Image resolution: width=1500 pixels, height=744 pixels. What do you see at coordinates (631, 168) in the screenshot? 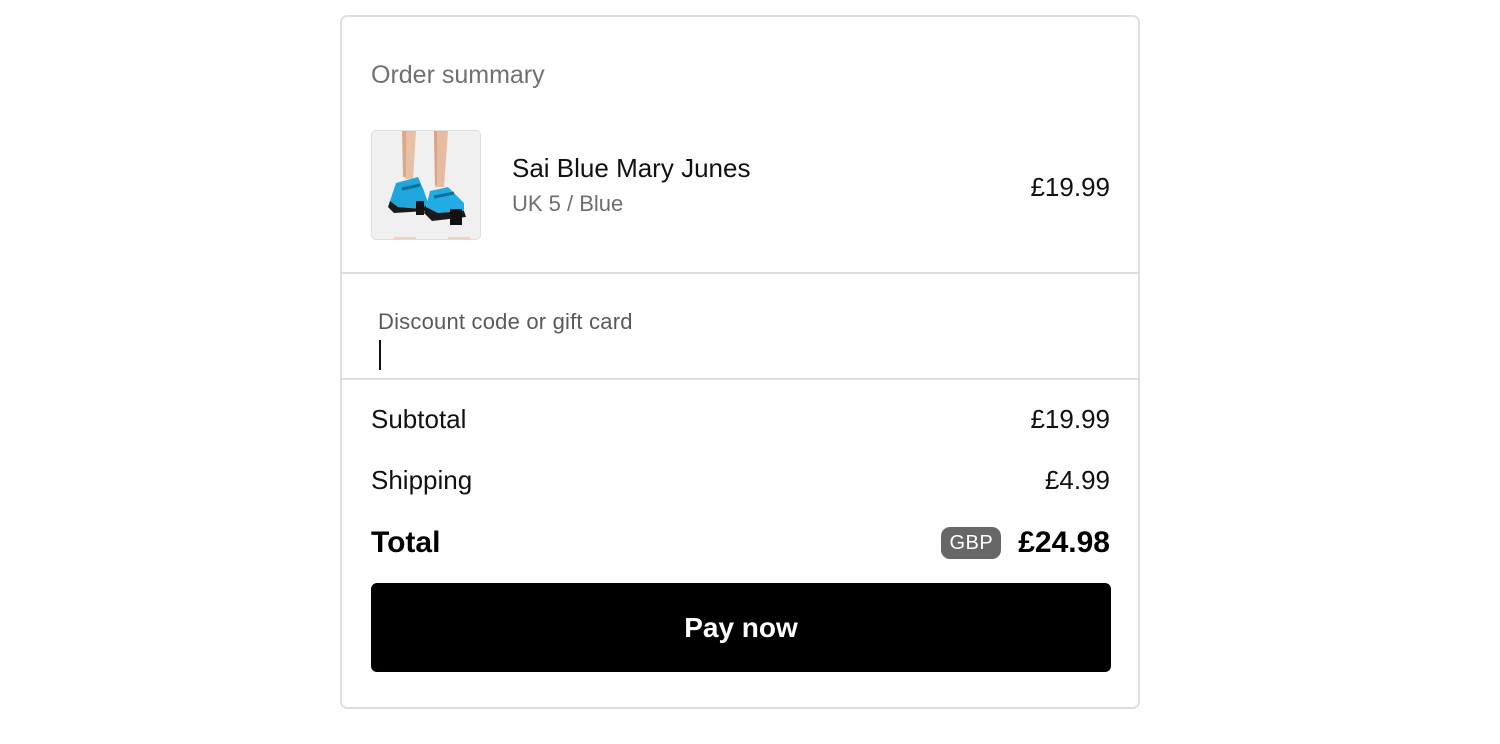
I see `item-name: Sai Blue Mary Junes` at bounding box center [631, 168].